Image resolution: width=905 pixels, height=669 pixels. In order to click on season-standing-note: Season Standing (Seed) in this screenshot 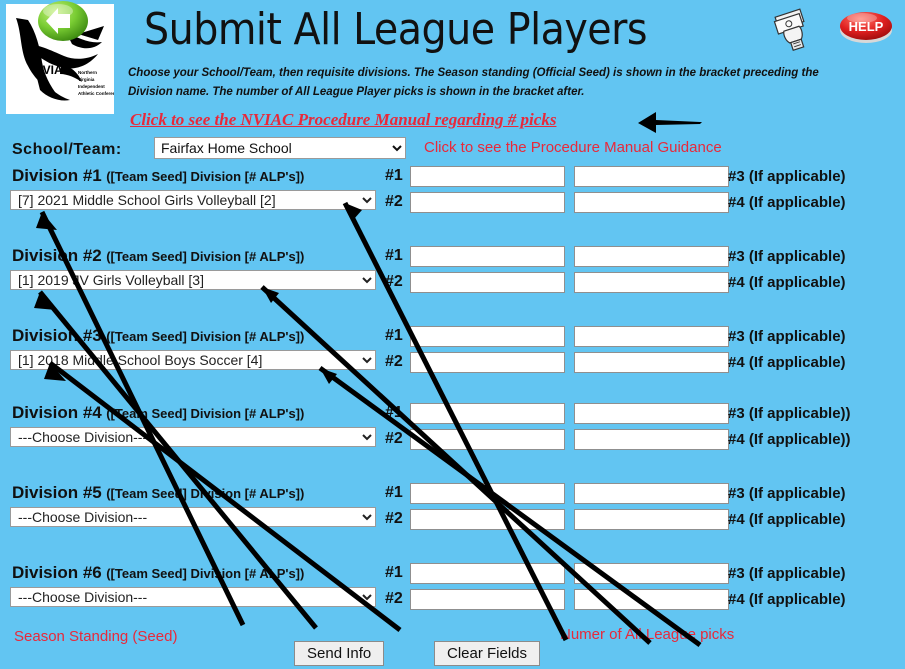, I will do `click(96, 636)`.